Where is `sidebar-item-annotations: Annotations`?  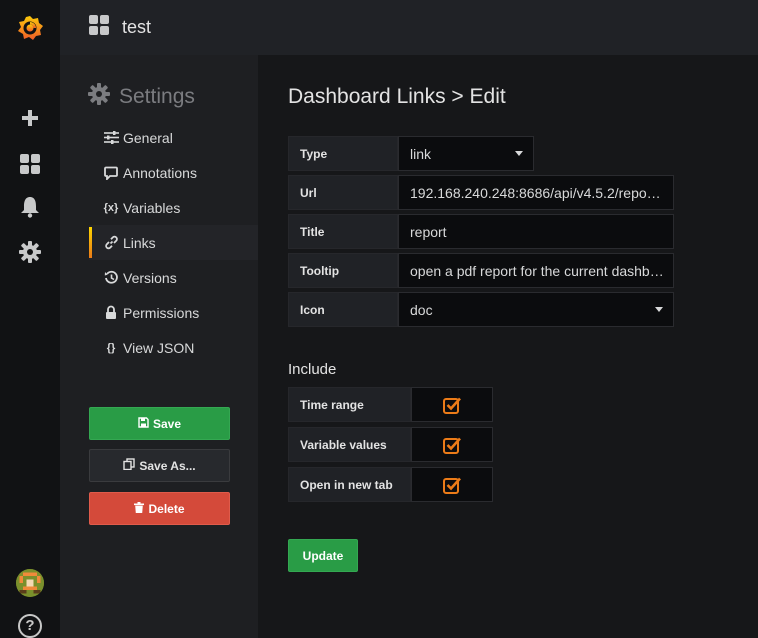 sidebar-item-annotations: Annotations is located at coordinates (159, 172).